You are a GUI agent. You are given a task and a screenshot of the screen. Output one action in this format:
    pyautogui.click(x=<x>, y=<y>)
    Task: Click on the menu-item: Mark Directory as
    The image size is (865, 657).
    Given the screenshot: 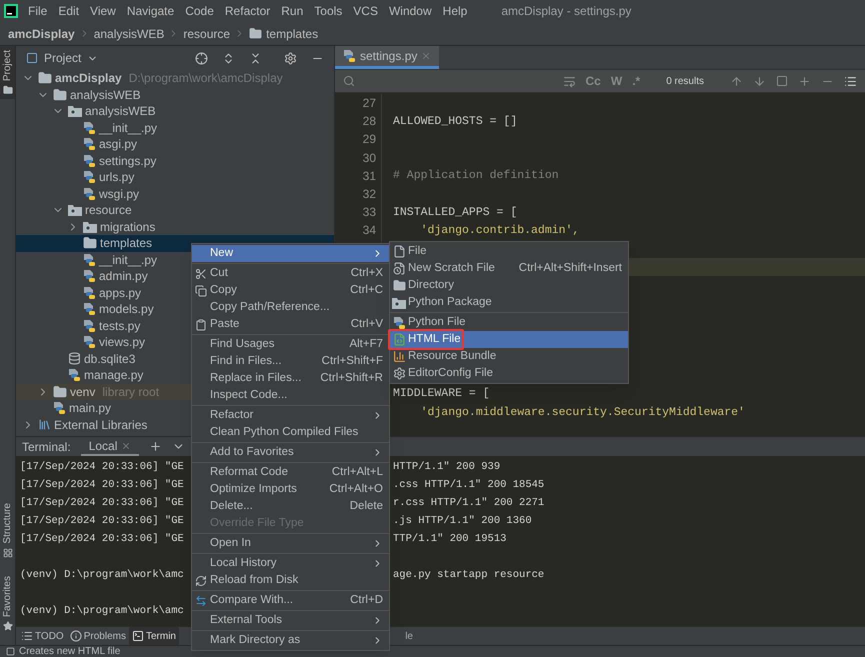 What is the action you would take?
    pyautogui.click(x=290, y=640)
    